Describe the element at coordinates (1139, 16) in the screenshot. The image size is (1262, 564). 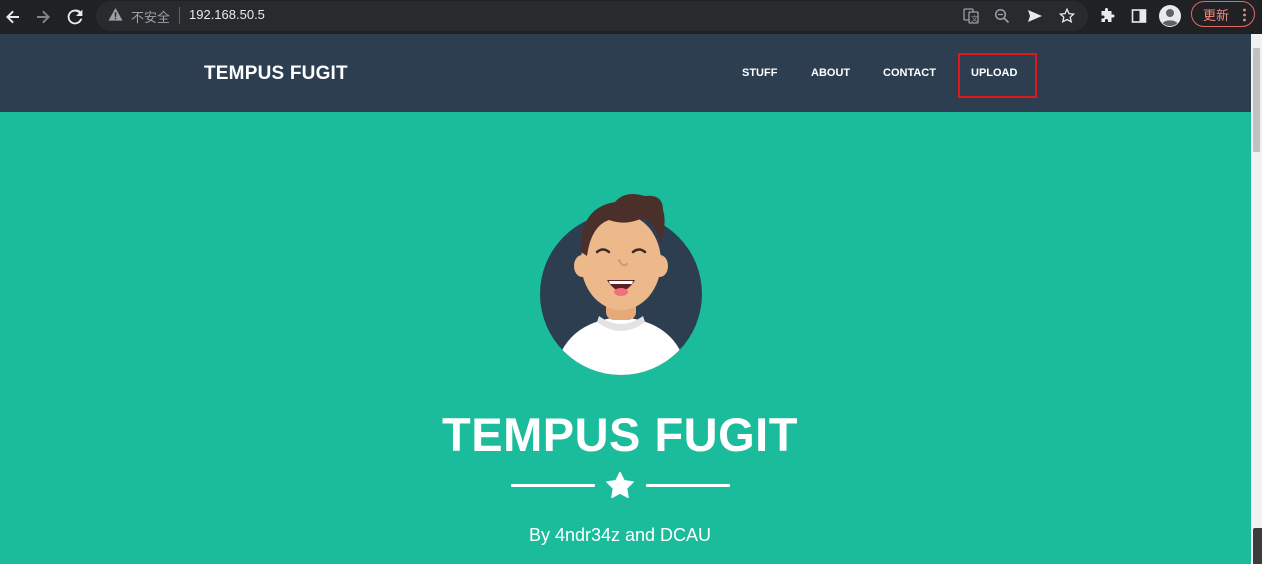
I see `side-panel-icon` at that location.